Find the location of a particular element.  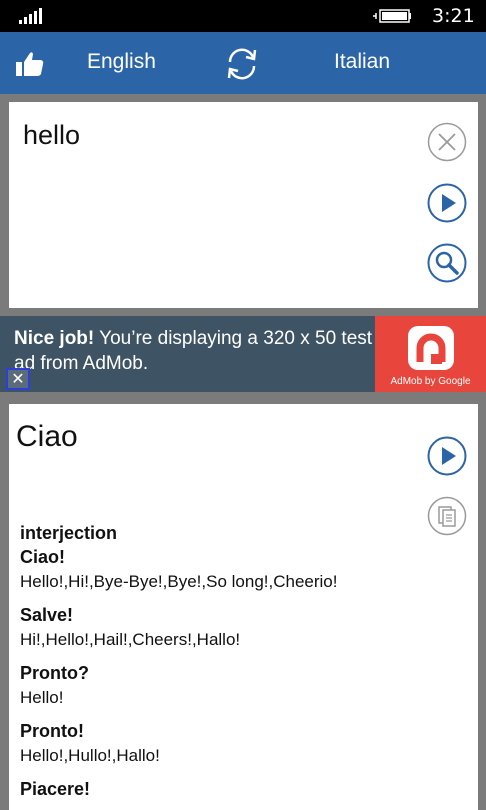

copy-icon is located at coordinates (447, 516).